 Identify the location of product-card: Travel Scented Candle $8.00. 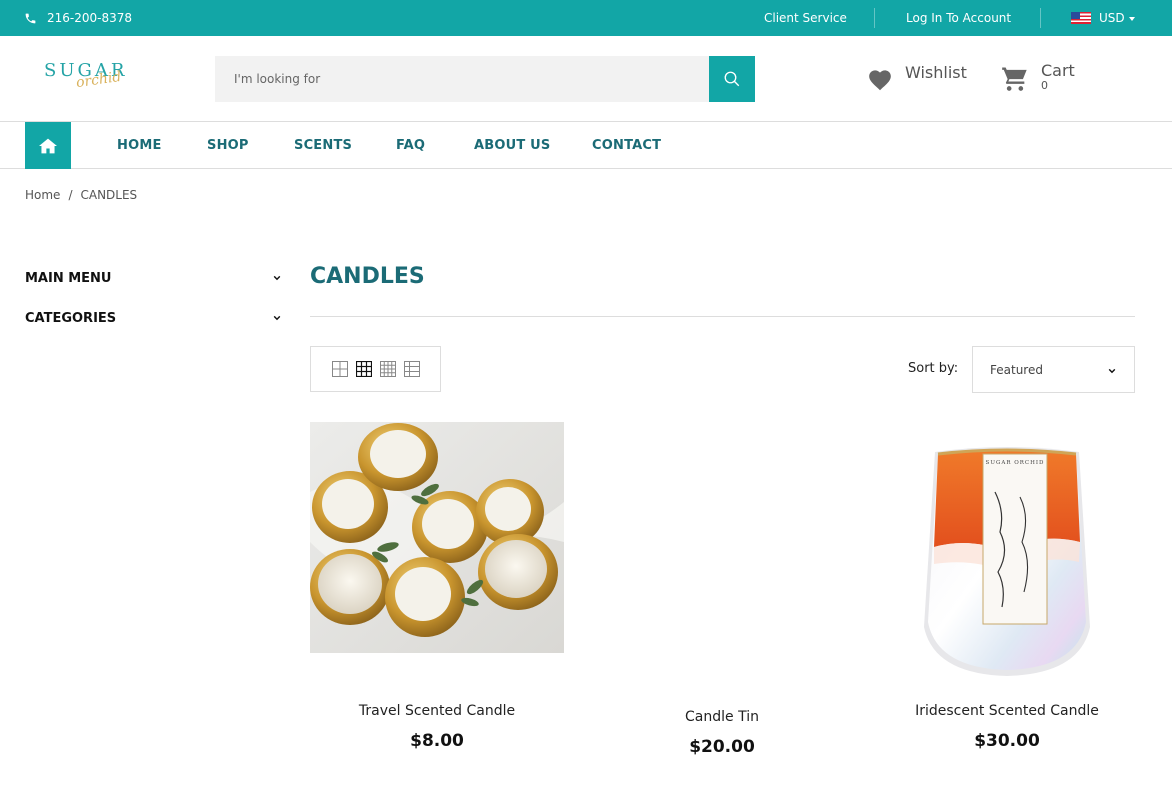
(437, 586).